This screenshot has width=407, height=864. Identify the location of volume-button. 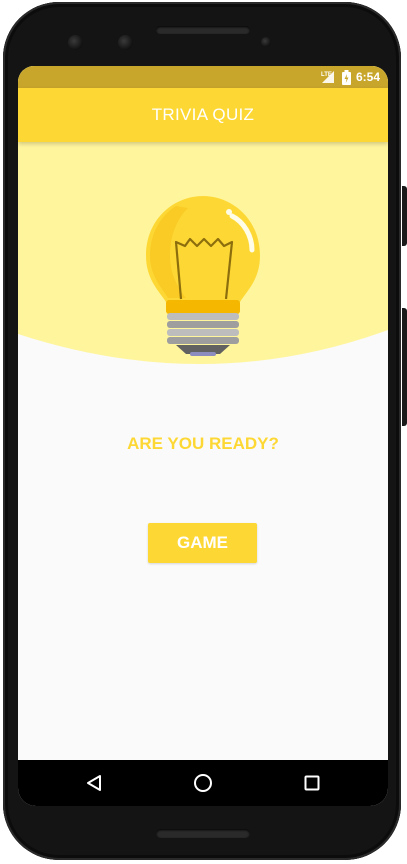
(404, 367).